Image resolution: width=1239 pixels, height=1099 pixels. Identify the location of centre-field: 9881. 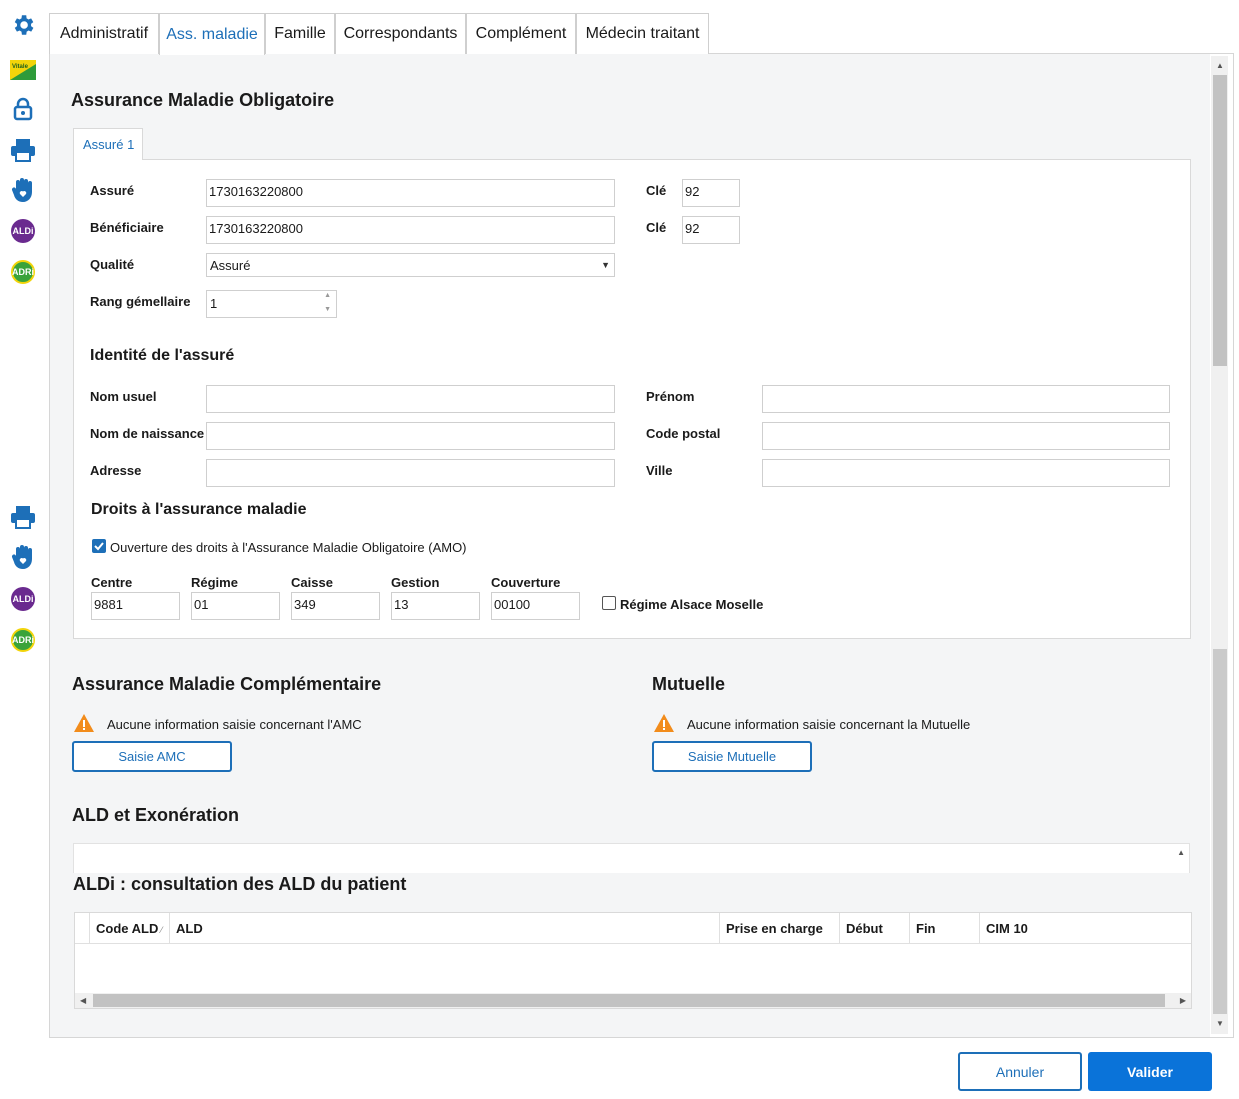
(135, 606).